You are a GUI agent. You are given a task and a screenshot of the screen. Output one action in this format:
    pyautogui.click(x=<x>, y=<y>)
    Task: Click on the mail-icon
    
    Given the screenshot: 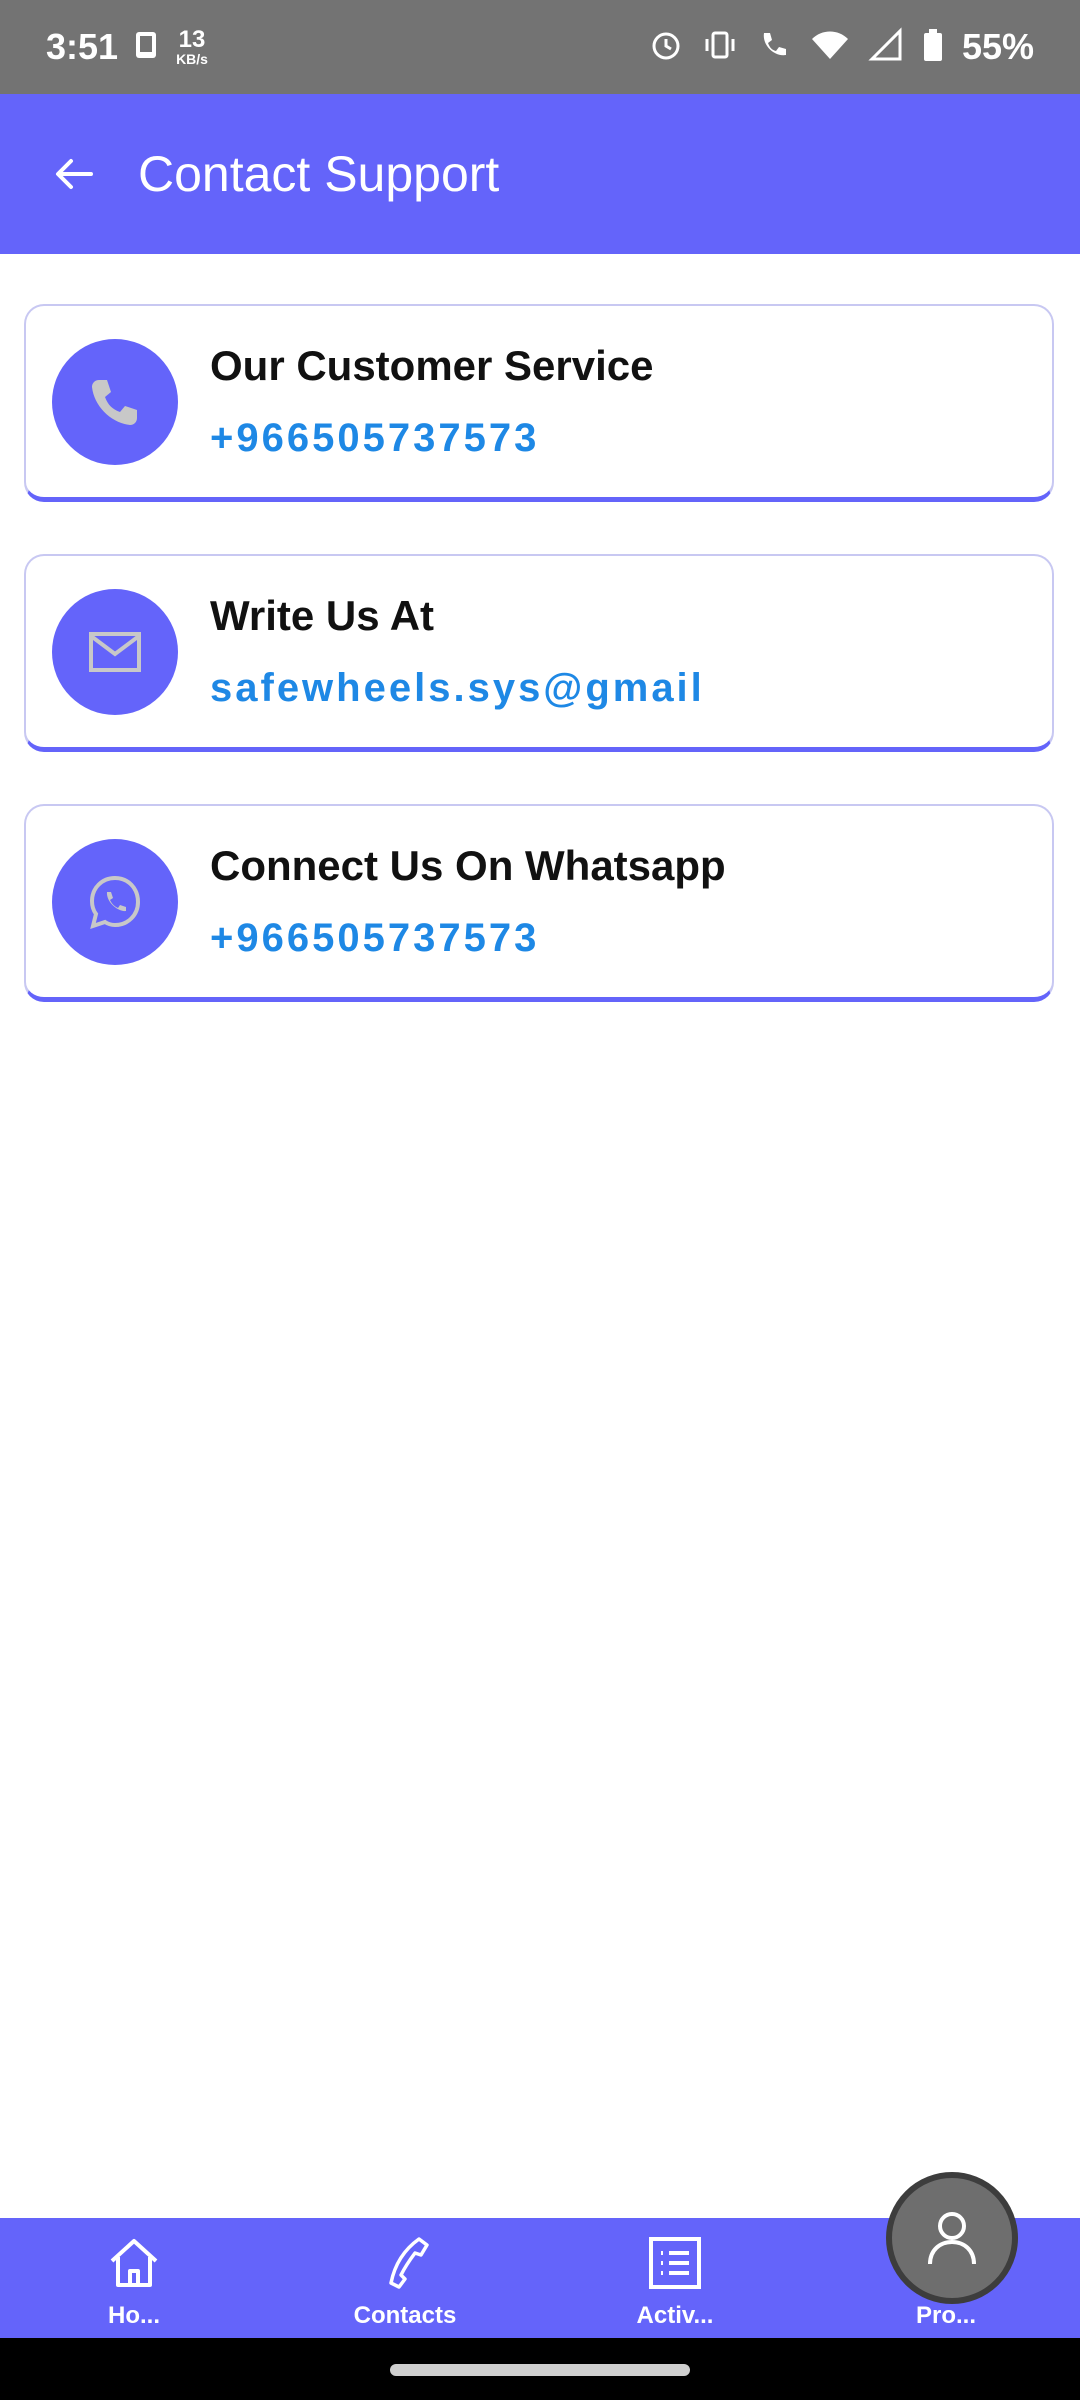 What is the action you would take?
    pyautogui.click(x=115, y=651)
    